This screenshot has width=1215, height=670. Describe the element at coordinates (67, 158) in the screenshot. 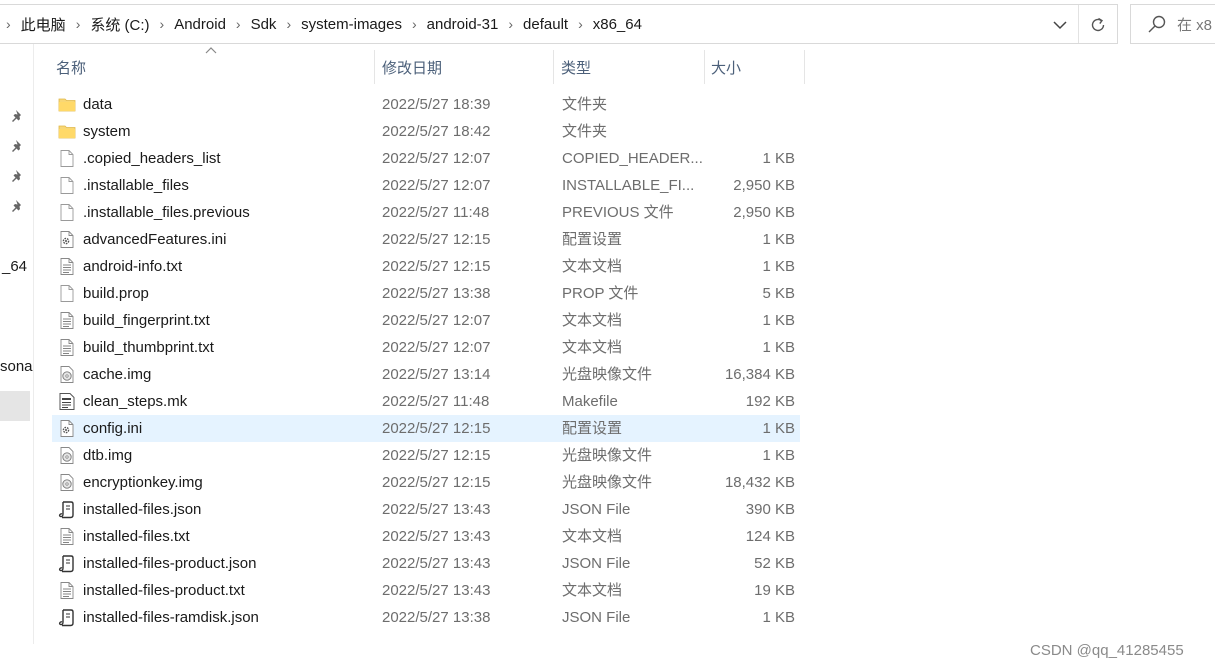

I see `blank-file-icon` at that location.